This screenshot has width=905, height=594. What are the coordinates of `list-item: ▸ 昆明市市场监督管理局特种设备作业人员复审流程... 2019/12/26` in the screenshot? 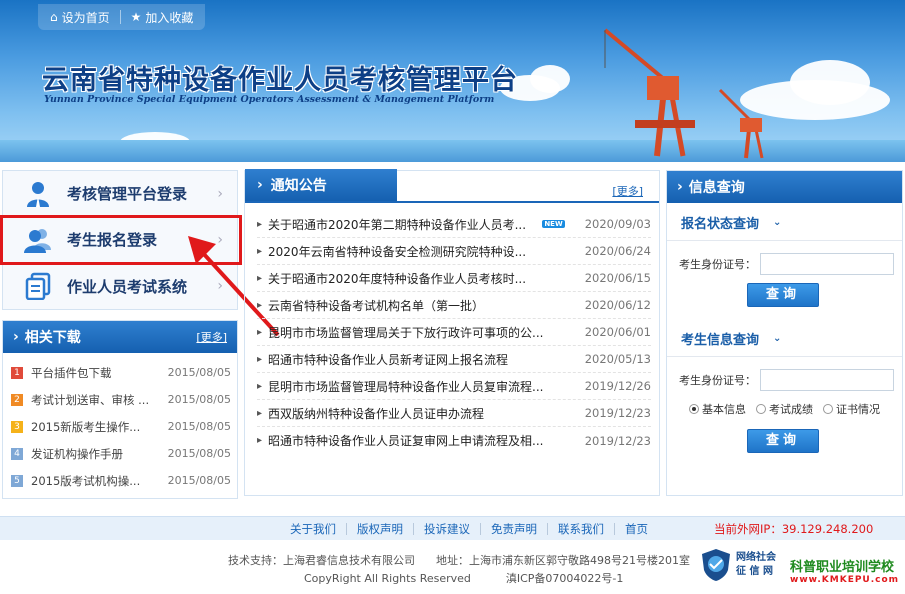 It's located at (454, 386).